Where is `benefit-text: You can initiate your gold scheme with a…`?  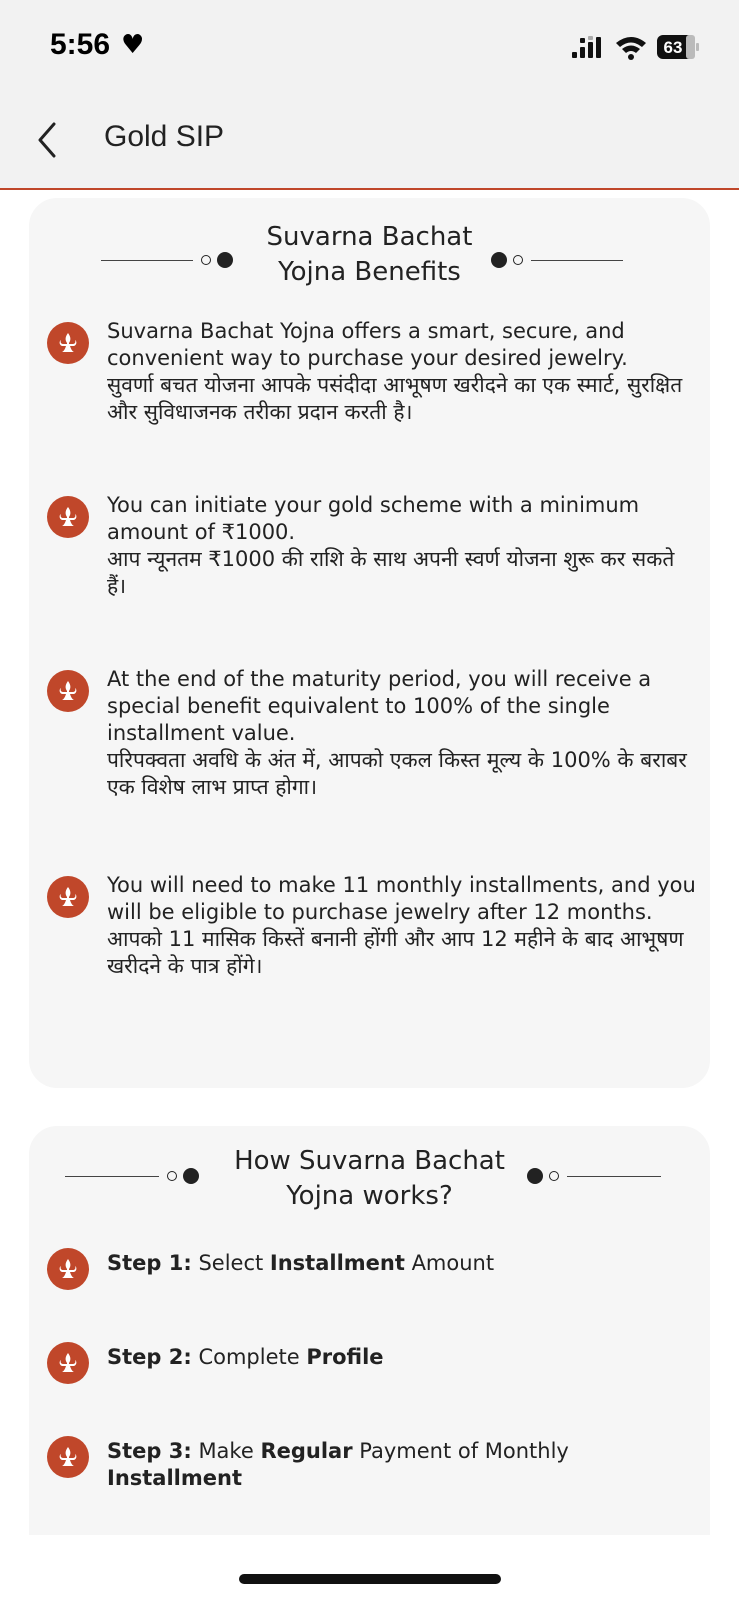
benefit-text: You can initiate your gold scheme with a… is located at coordinates (402, 546).